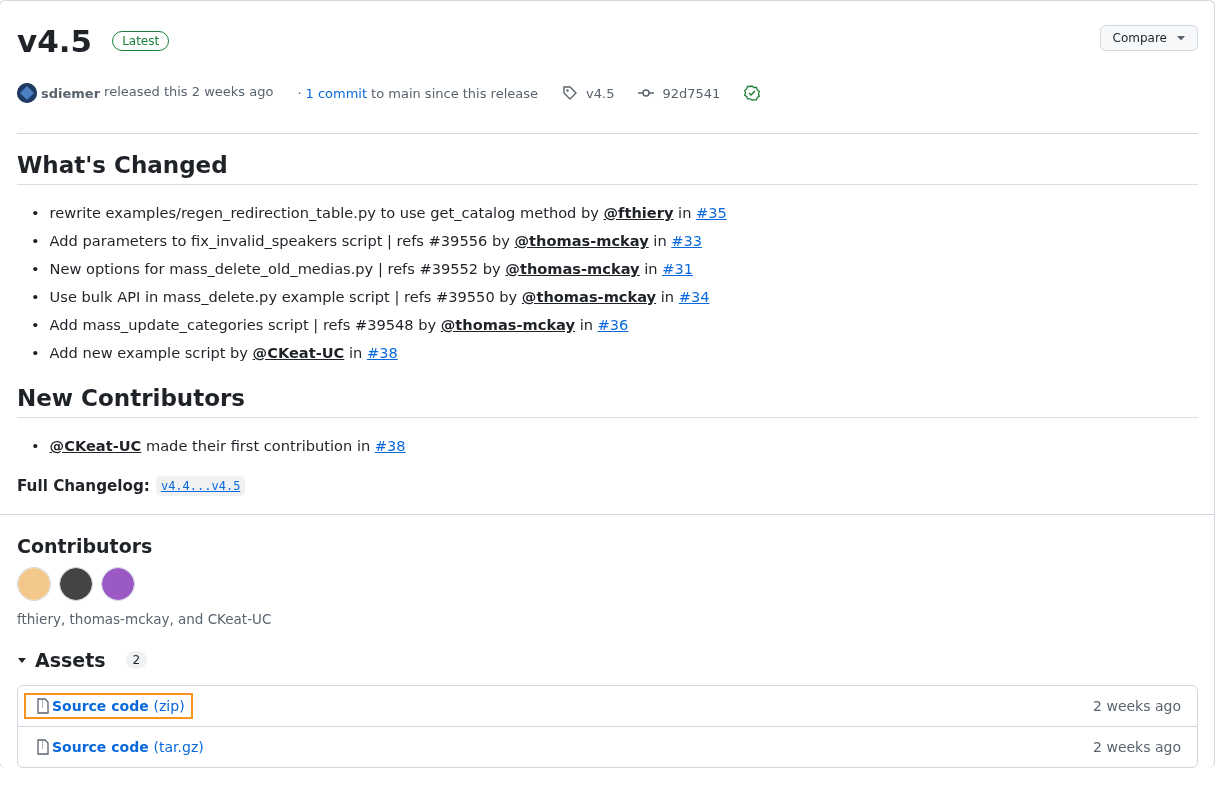 Image resolution: width=1216 pixels, height=801 pixels. What do you see at coordinates (55, 41) in the screenshot?
I see `release-title: v4.5` at bounding box center [55, 41].